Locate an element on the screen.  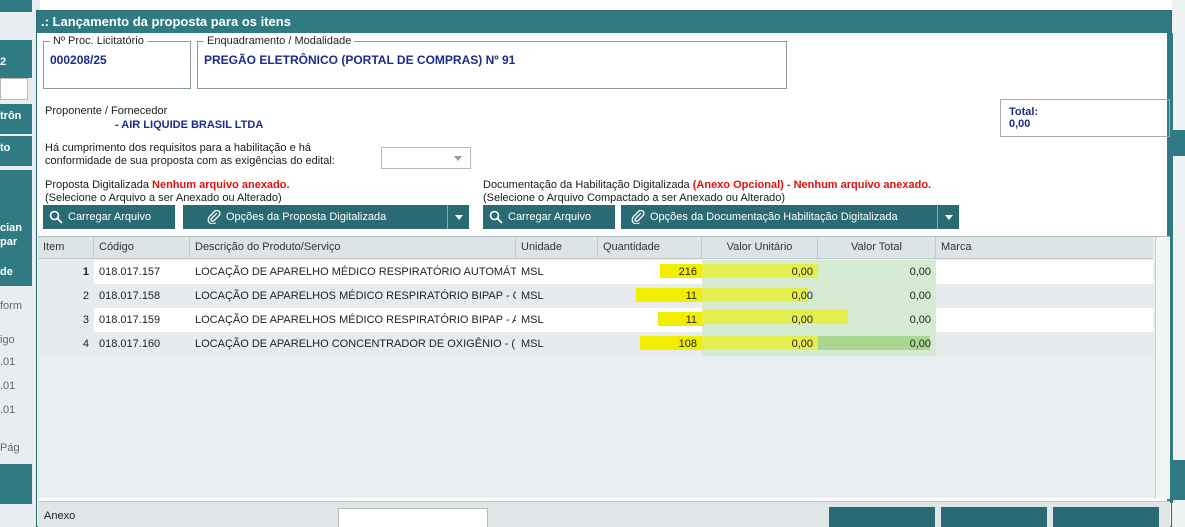
cell-item: 3 is located at coordinates (66, 320).